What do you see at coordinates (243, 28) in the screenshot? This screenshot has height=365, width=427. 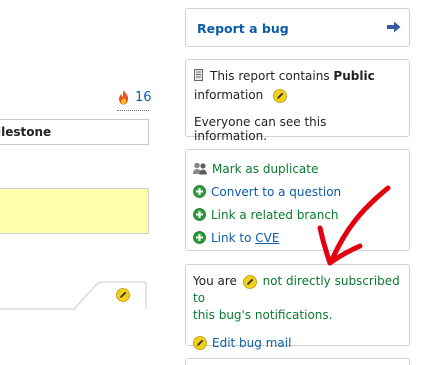 I see `report-bug-link: Report a bug` at bounding box center [243, 28].